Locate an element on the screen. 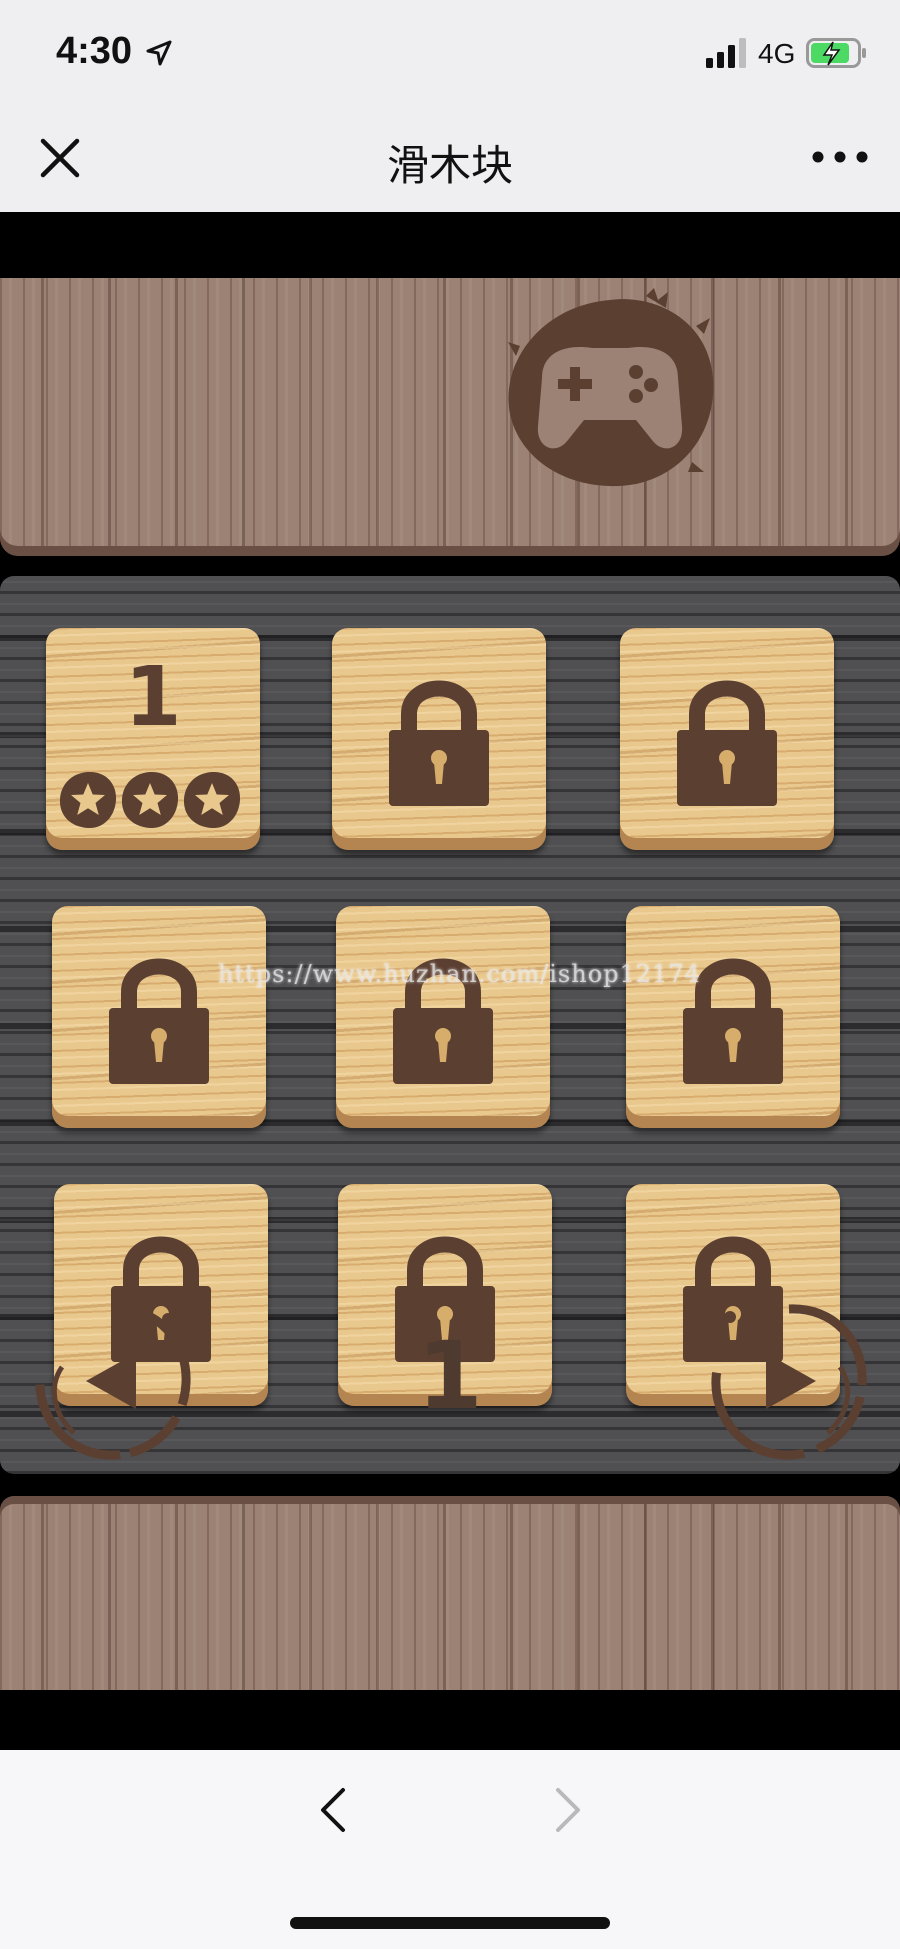 This screenshot has width=900, height=1949. header-plank is located at coordinates (450, 417).